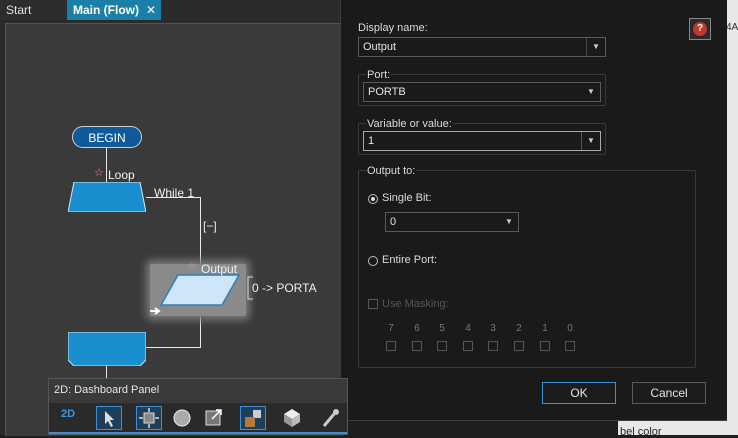 Image resolution: width=738 pixels, height=438 pixels. Describe the element at coordinates (393, 222) in the screenshot. I see `single-bit-value: 0` at that location.